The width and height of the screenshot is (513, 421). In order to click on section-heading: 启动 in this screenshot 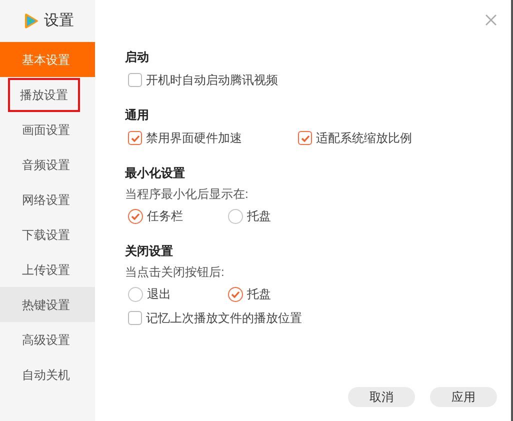, I will do `click(137, 57)`.